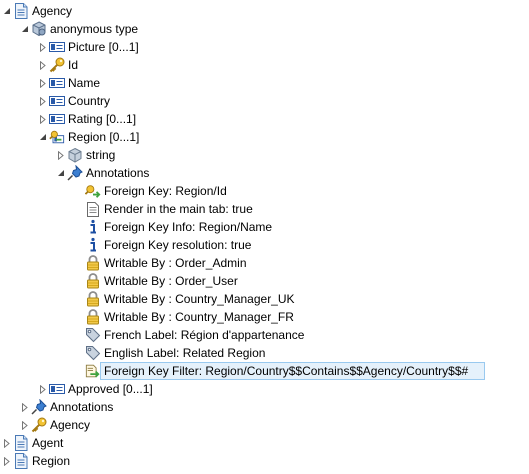 The width and height of the screenshot is (529, 474). I want to click on tree-item-english-label-related-region: English Label: Related Region, so click(264, 353).